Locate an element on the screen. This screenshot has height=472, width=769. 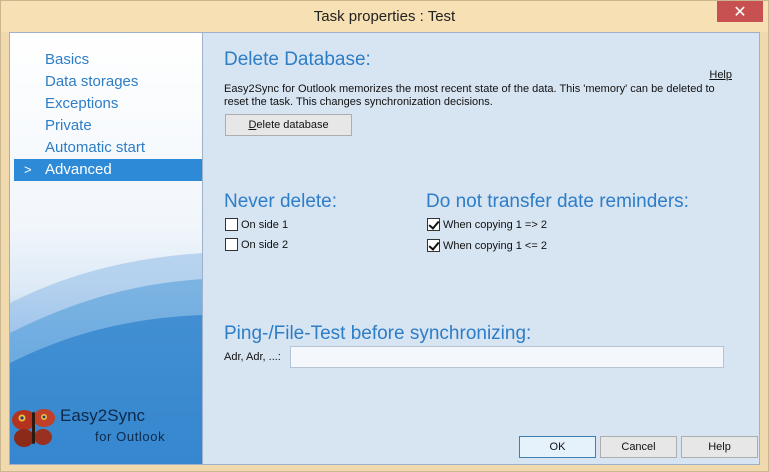
checkbox-label: On side 2 is located at coordinates (265, 244).